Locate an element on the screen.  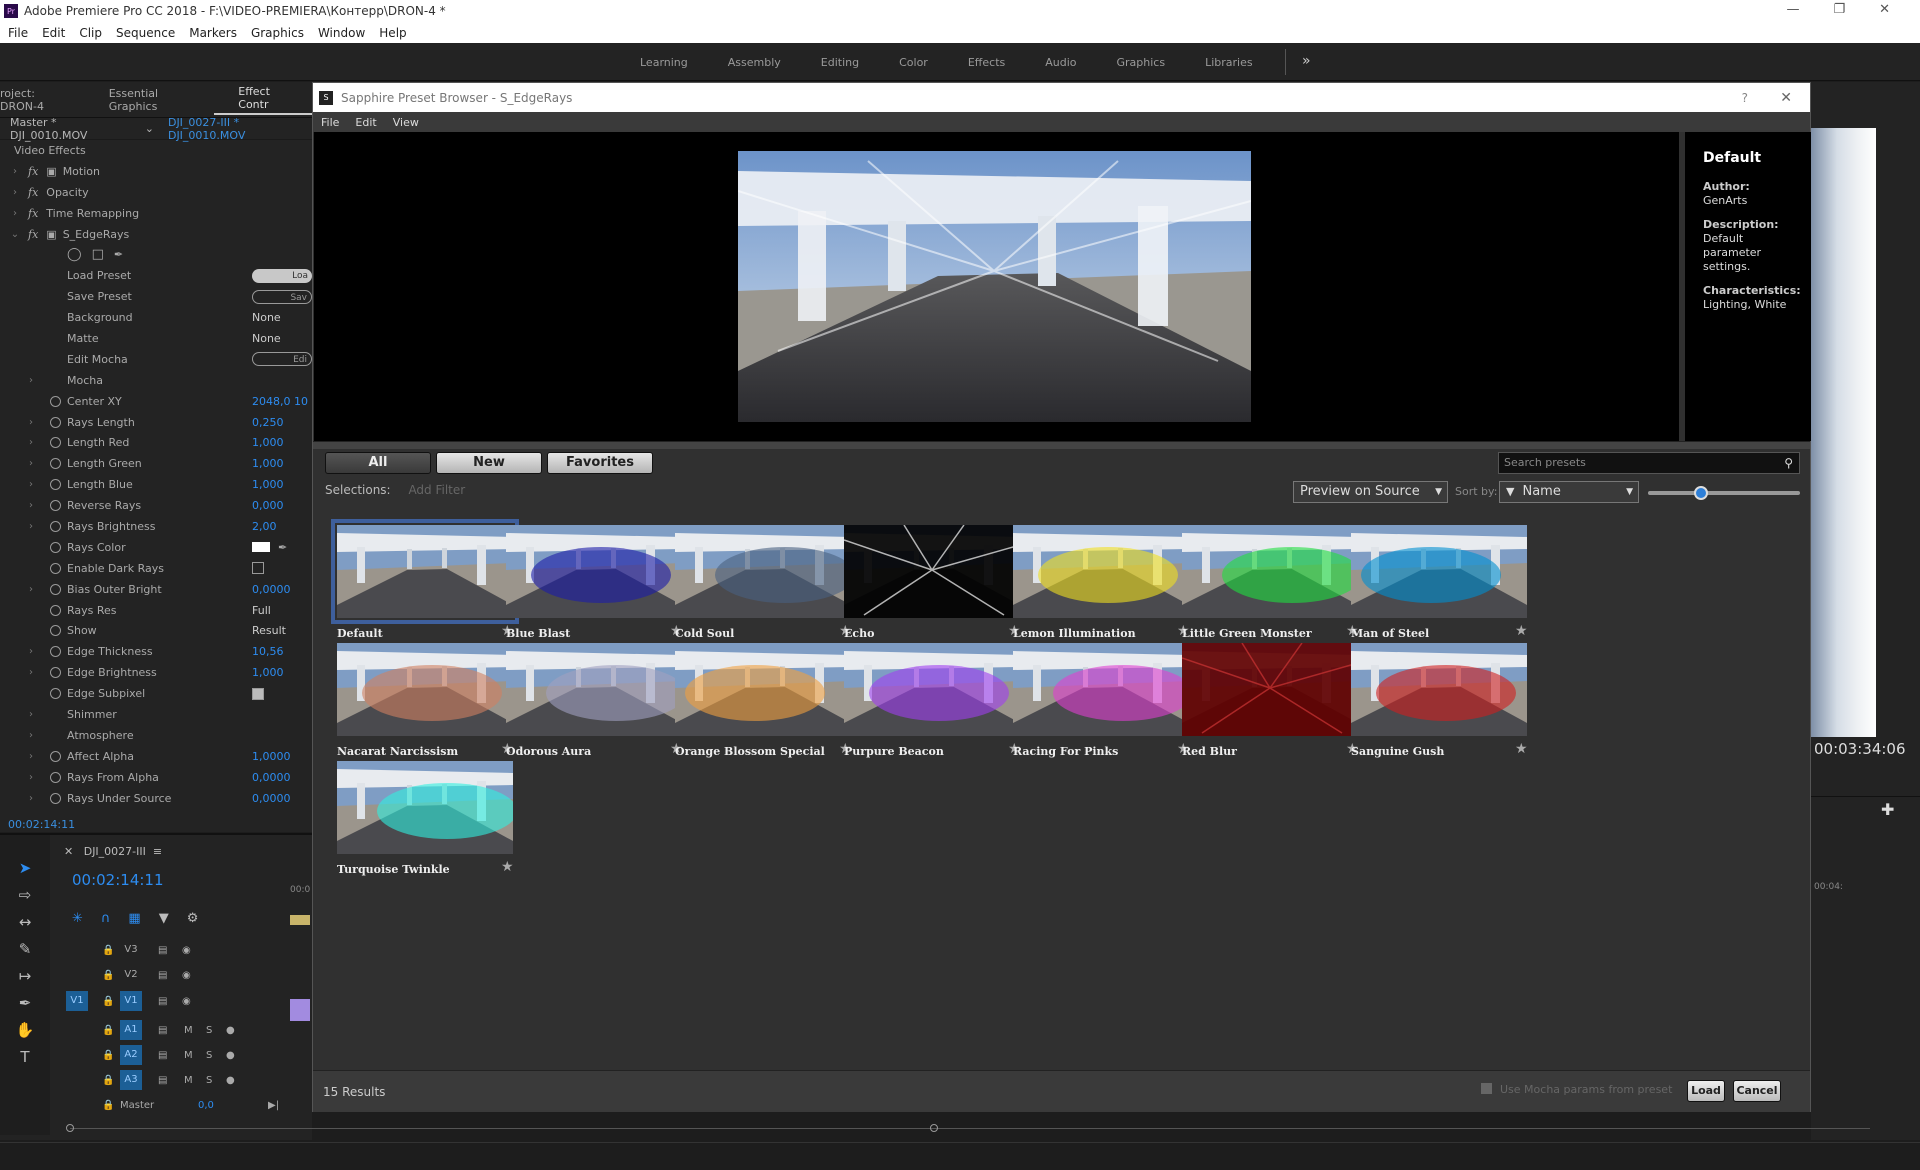
help-icon: ? is located at coordinates (1745, 98).